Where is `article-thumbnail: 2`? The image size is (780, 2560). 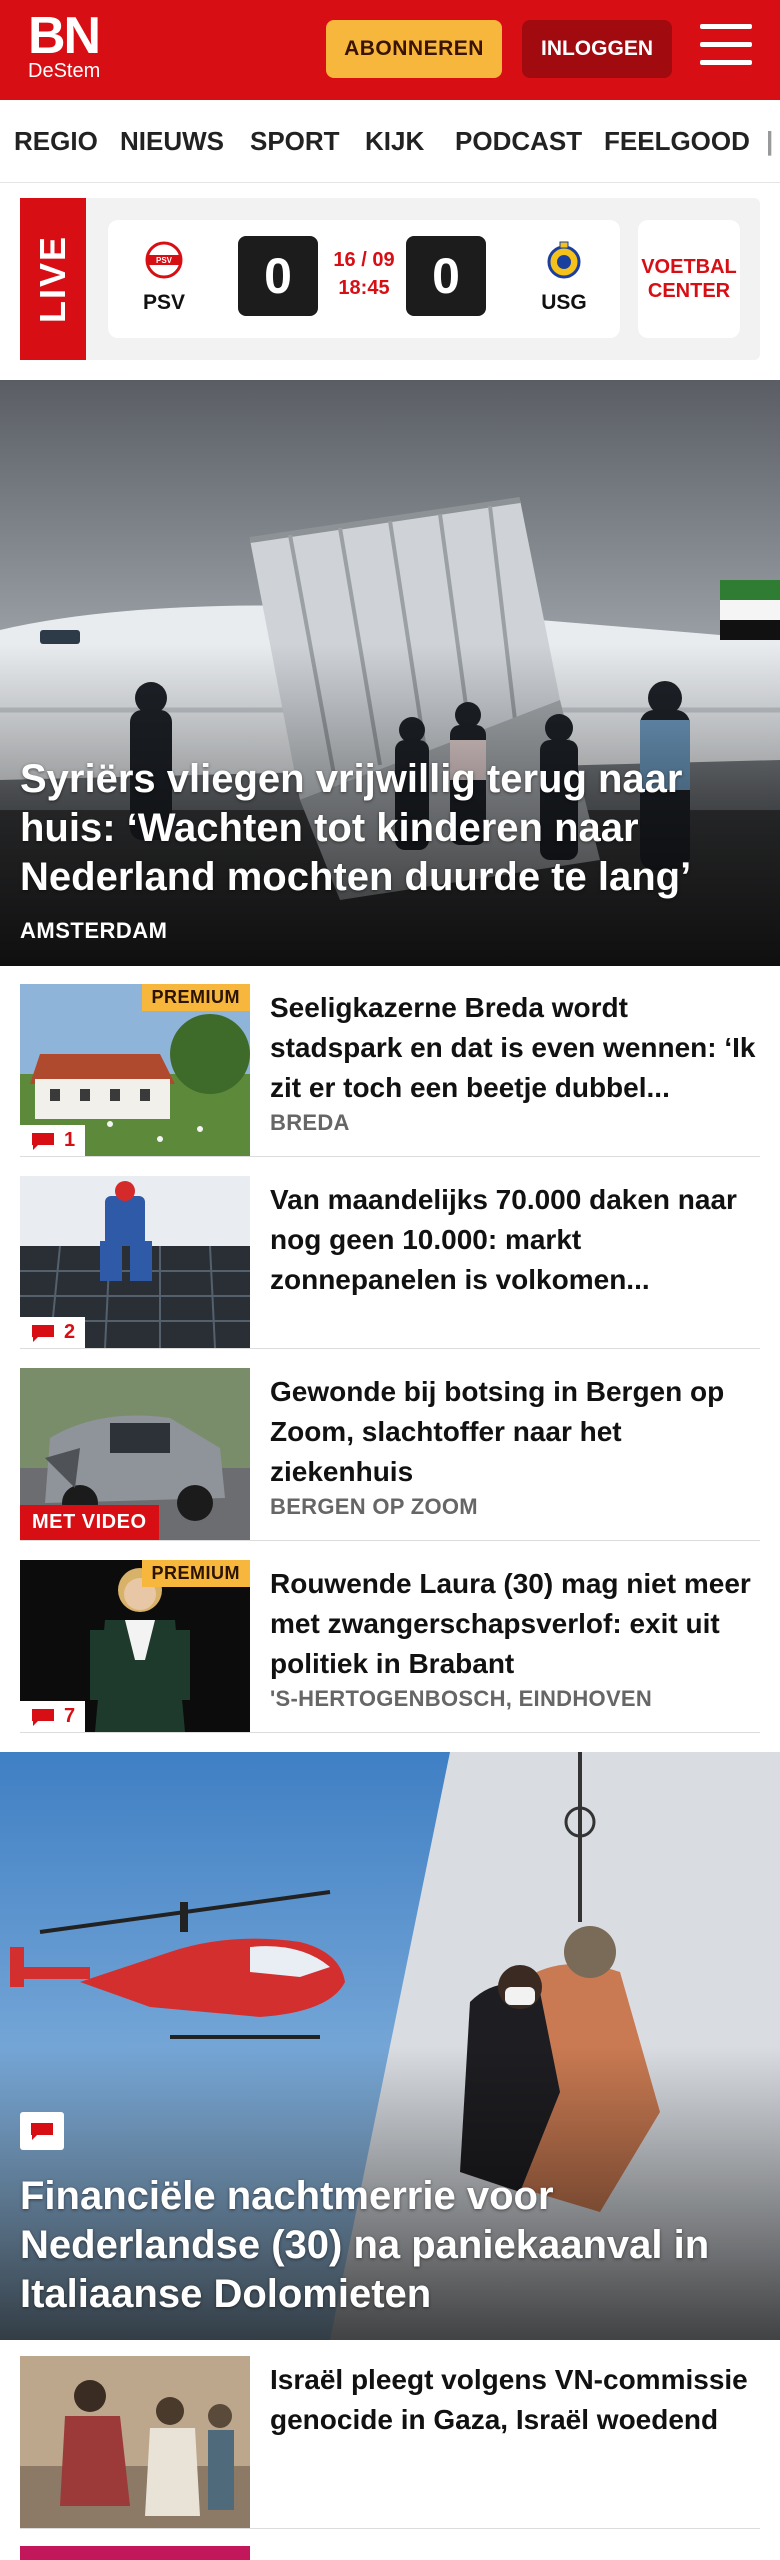 article-thumbnail: 2 is located at coordinates (135, 1262).